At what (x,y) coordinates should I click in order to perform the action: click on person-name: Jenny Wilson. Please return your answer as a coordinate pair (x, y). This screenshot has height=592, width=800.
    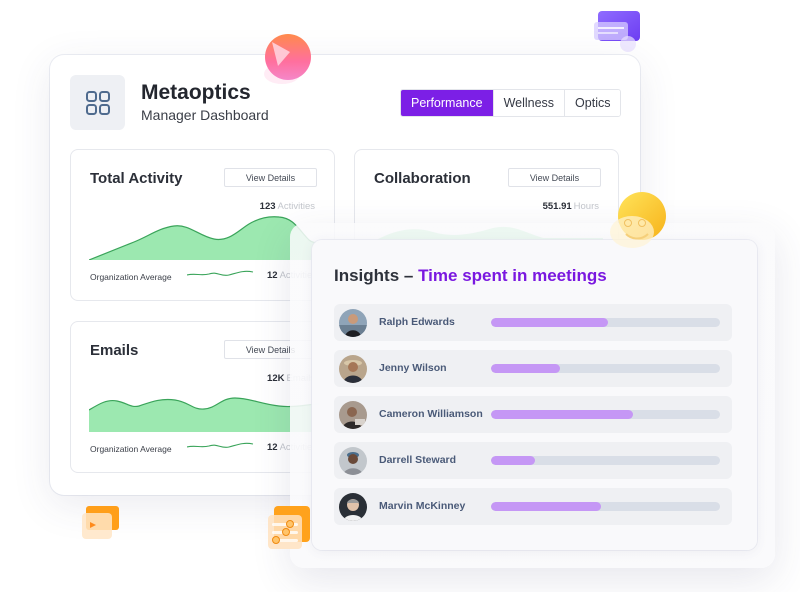
    Looking at the image, I should click on (413, 368).